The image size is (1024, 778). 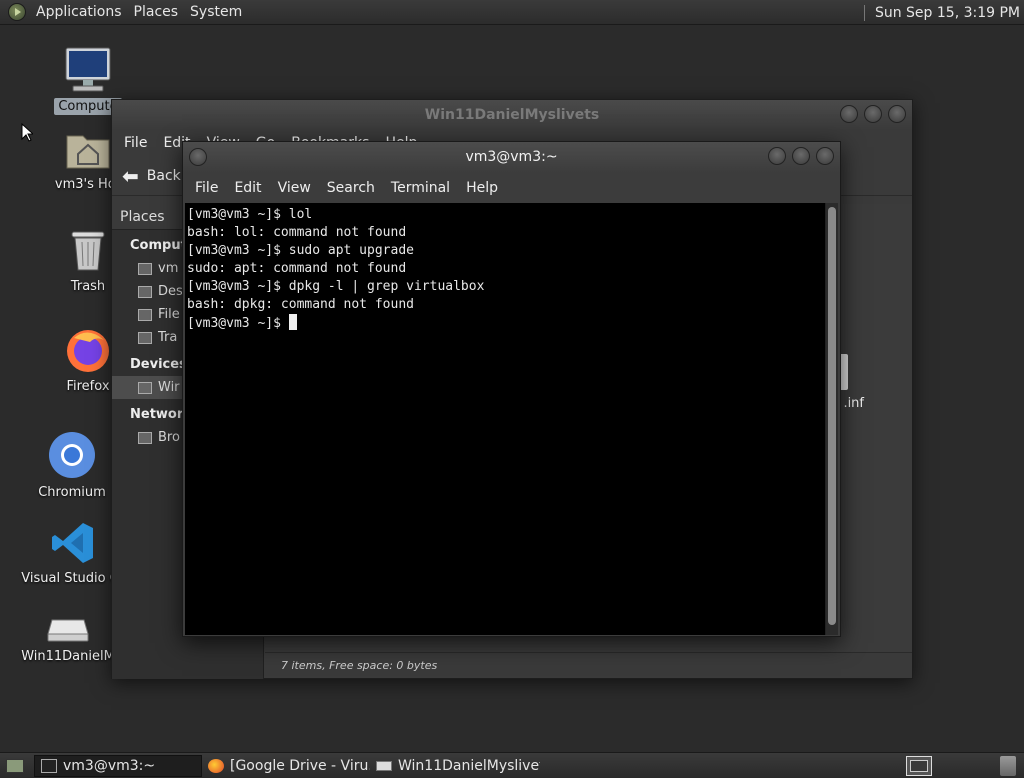 I want to click on file-manager-titlebar: Win11DanielMyslivets, so click(x=512, y=115).